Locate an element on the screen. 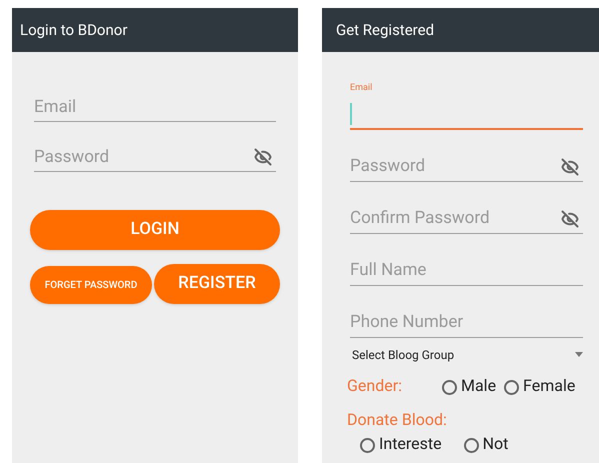 The image size is (599, 463). input-field: Email is located at coordinates (155, 107).